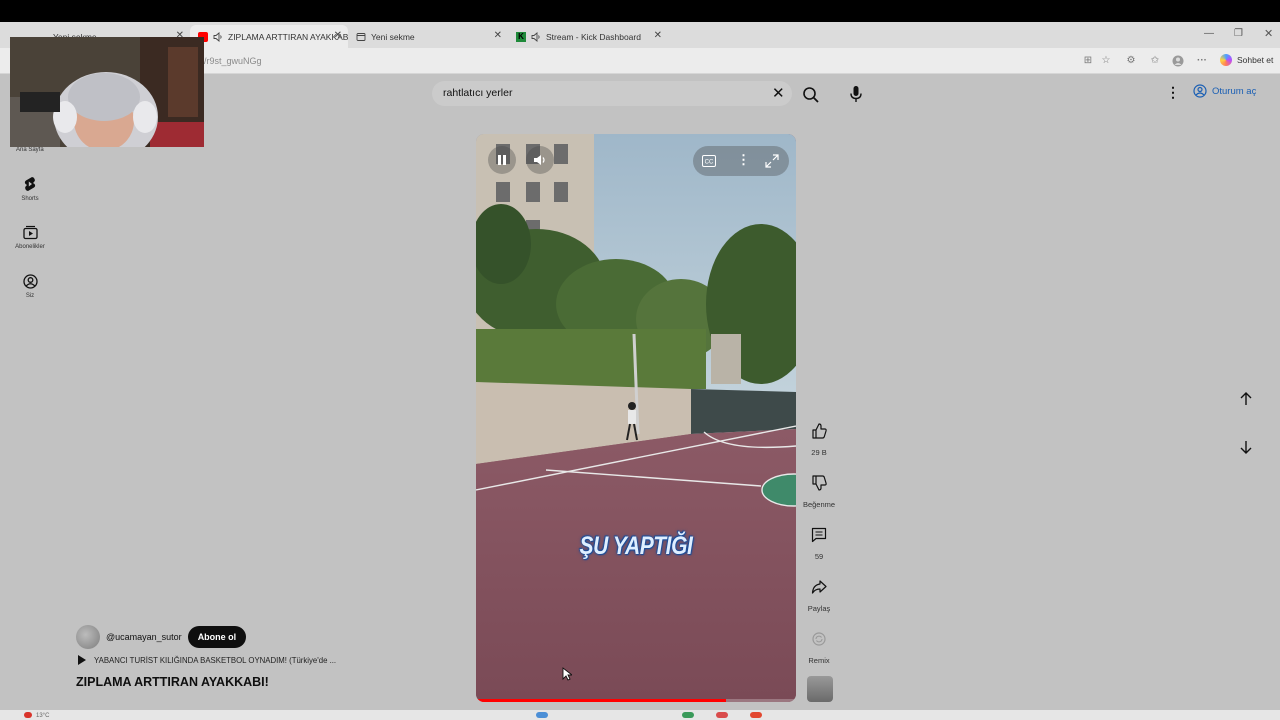 The width and height of the screenshot is (1280, 720). I want to click on copilot-icon, so click(1226, 60).